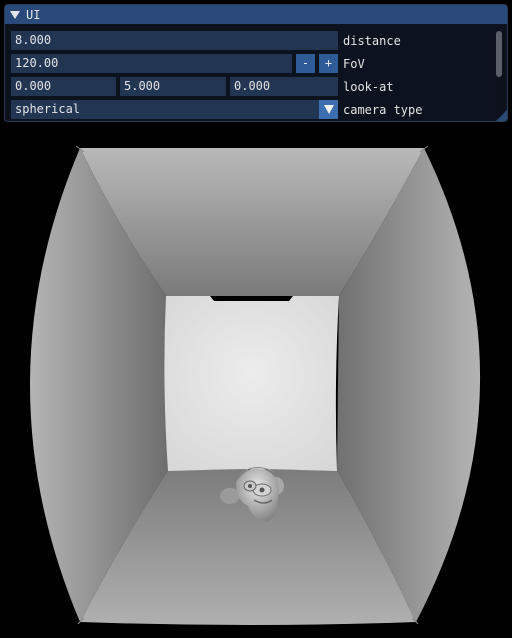 This screenshot has height=638, width=512. I want to click on panel-titlebar: UI, so click(256, 14).